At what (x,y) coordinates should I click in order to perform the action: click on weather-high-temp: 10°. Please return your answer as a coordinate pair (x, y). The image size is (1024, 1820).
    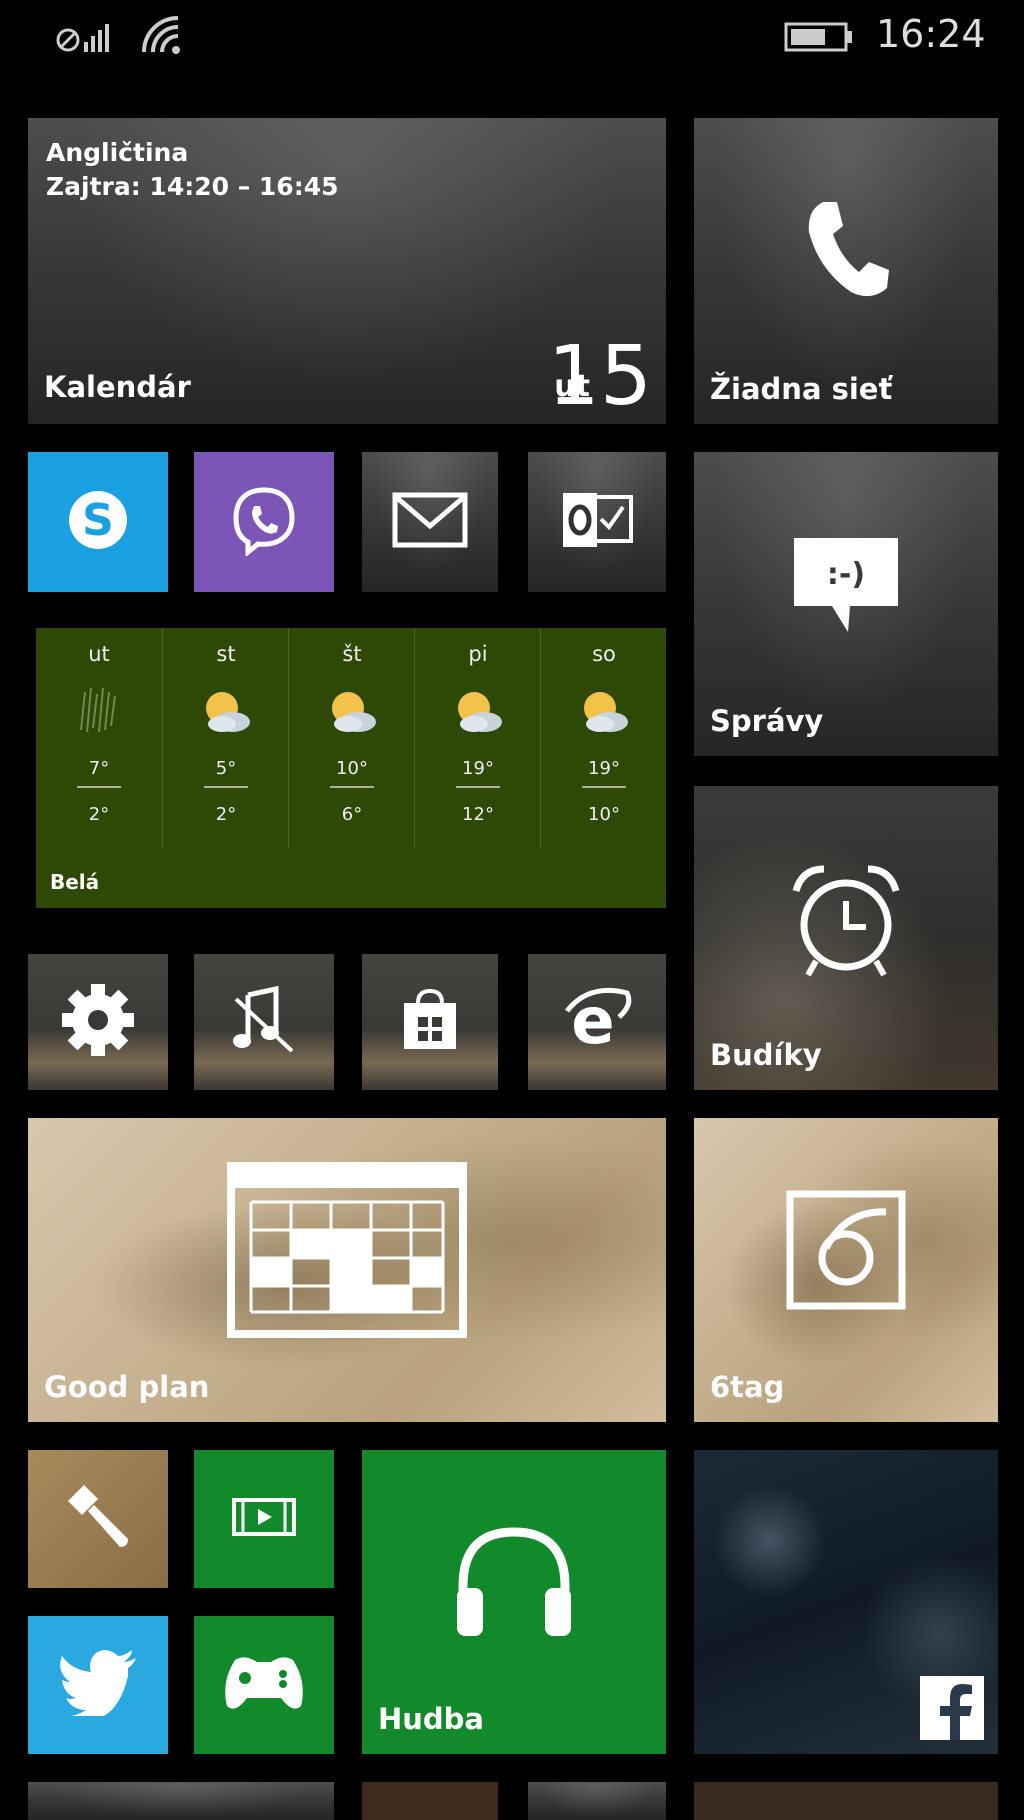
    Looking at the image, I should click on (352, 768).